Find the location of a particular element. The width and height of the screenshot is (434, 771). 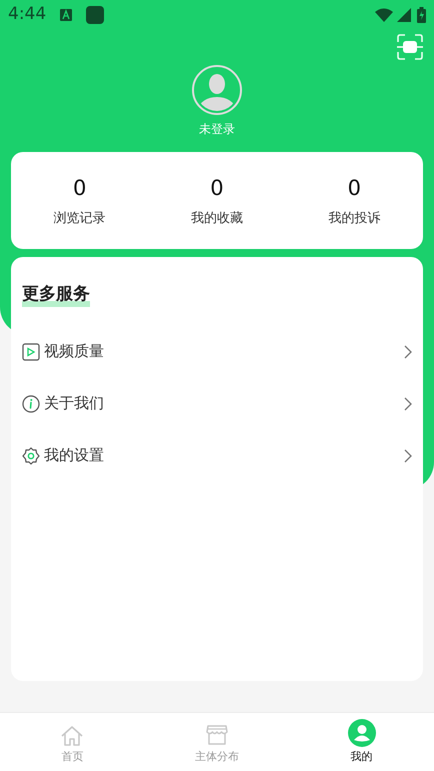

user-icon is located at coordinates (362, 732).